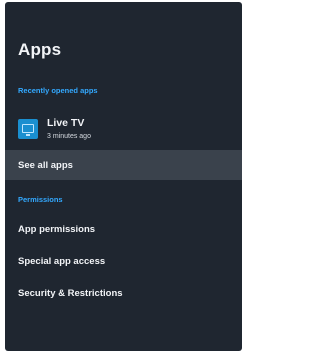  I want to click on recent-app-live-tv: Live TV 3 minutes ago, so click(123, 130).